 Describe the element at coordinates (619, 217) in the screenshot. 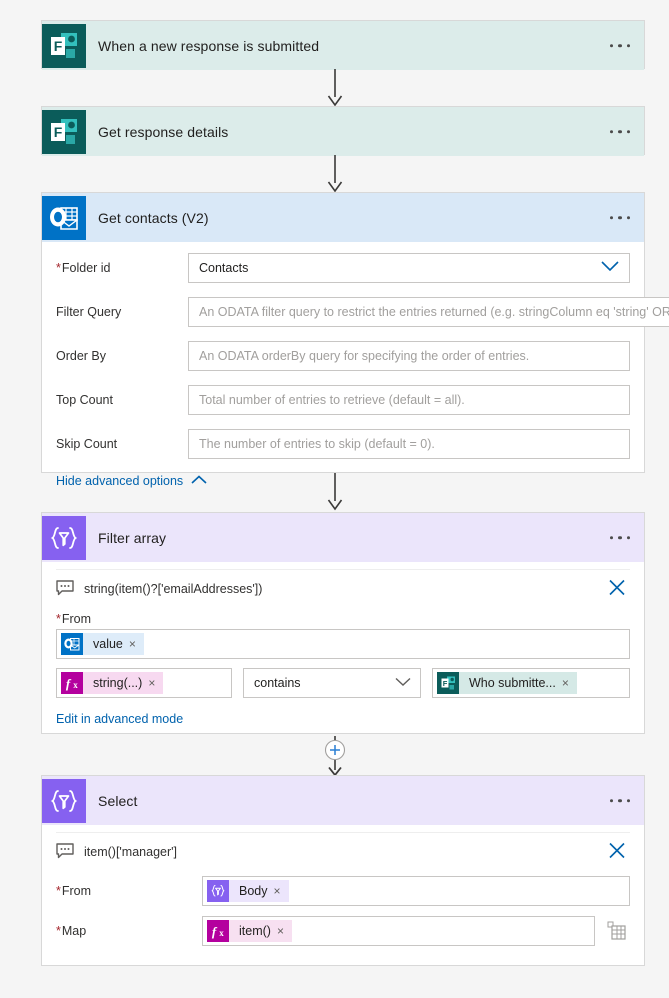

I see `step-overflow-menu-get-contacts` at that location.